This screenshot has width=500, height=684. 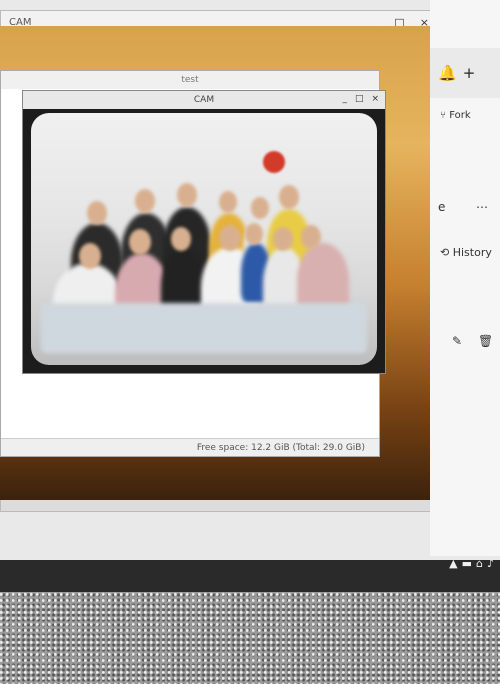 I want to click on history-button: ⟲ History, so click(x=466, y=252).